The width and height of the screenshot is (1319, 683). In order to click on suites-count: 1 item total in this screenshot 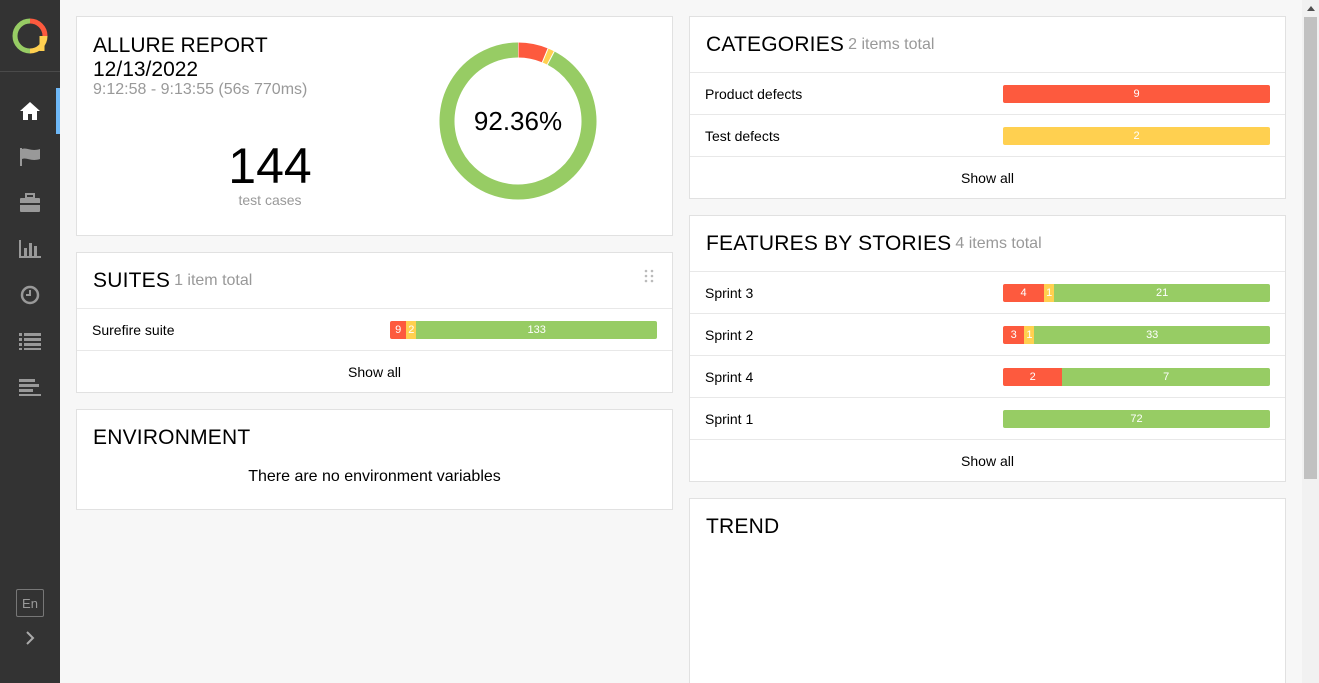, I will do `click(213, 280)`.